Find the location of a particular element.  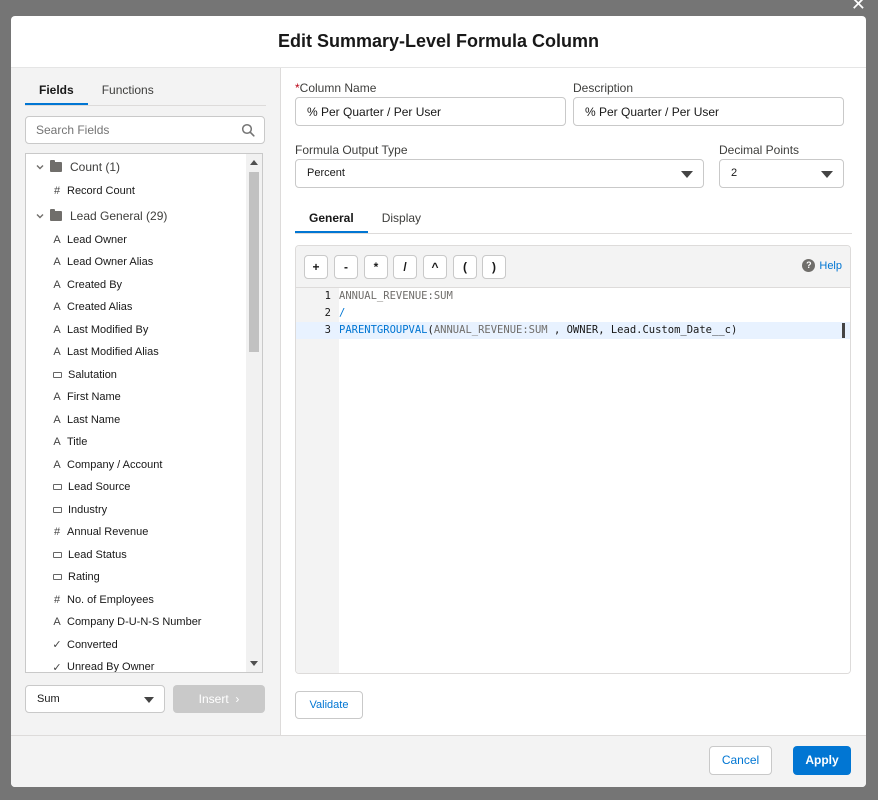

code-argument: ANNUAL_REVENUE:SUM is located at coordinates (490, 330).